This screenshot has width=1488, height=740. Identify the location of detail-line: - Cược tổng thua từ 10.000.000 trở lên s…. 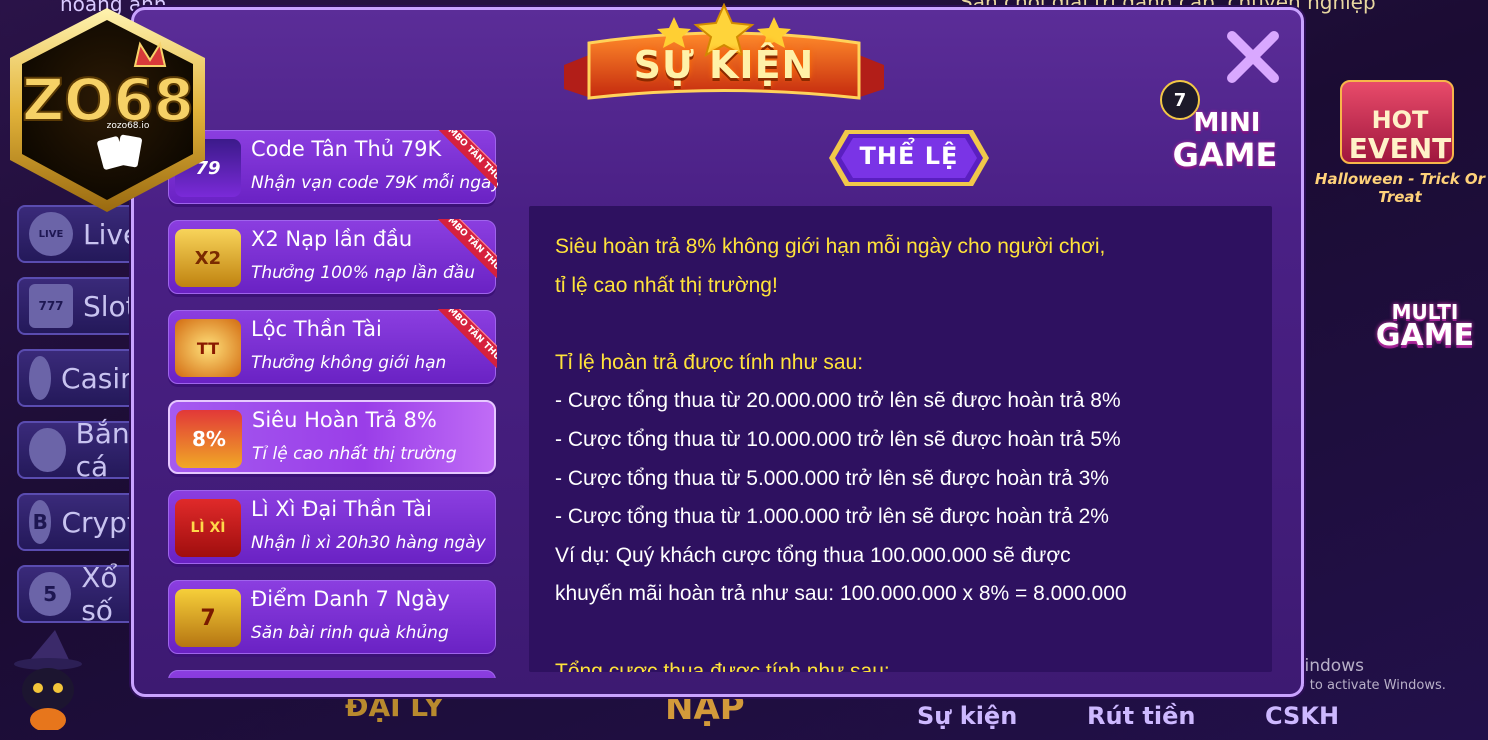
(838, 439).